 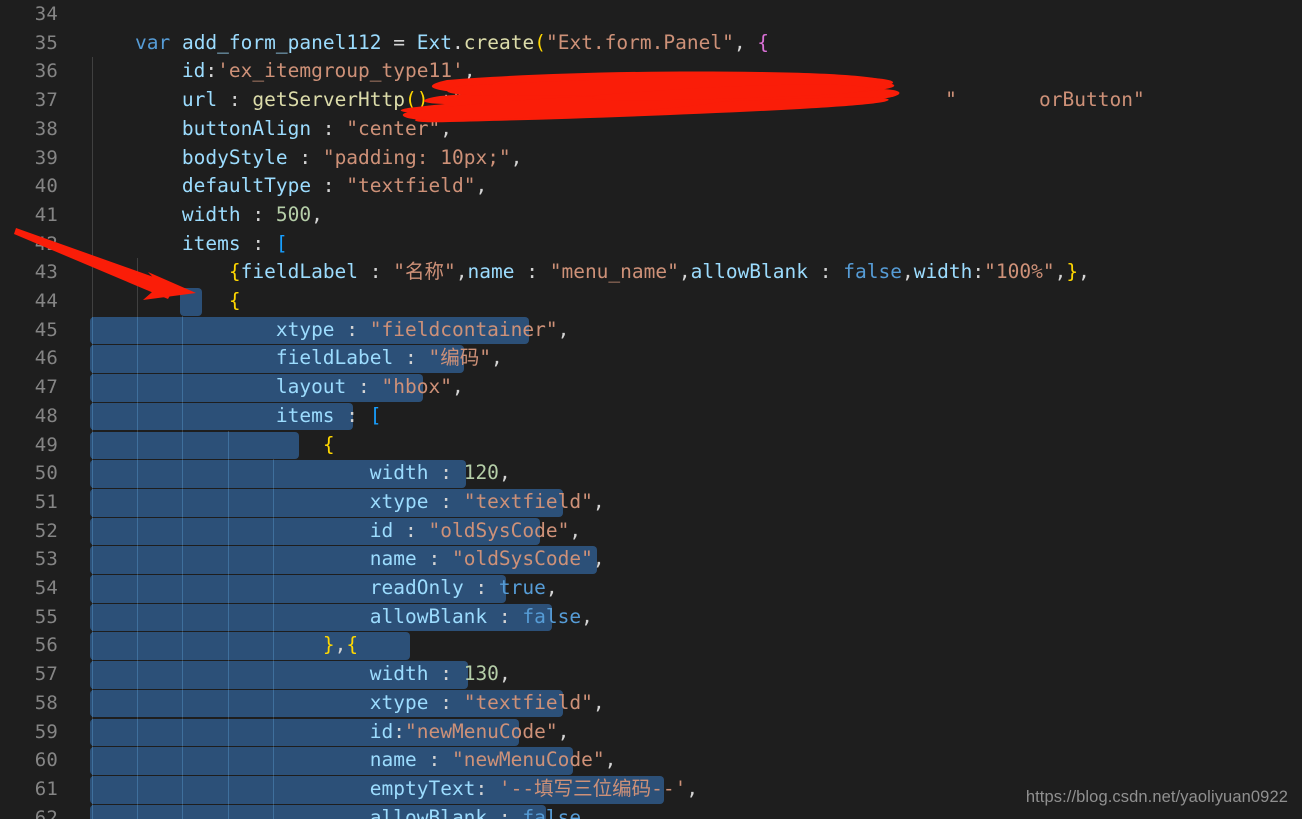 What do you see at coordinates (46, 530) in the screenshot?
I see `line-number: 52` at bounding box center [46, 530].